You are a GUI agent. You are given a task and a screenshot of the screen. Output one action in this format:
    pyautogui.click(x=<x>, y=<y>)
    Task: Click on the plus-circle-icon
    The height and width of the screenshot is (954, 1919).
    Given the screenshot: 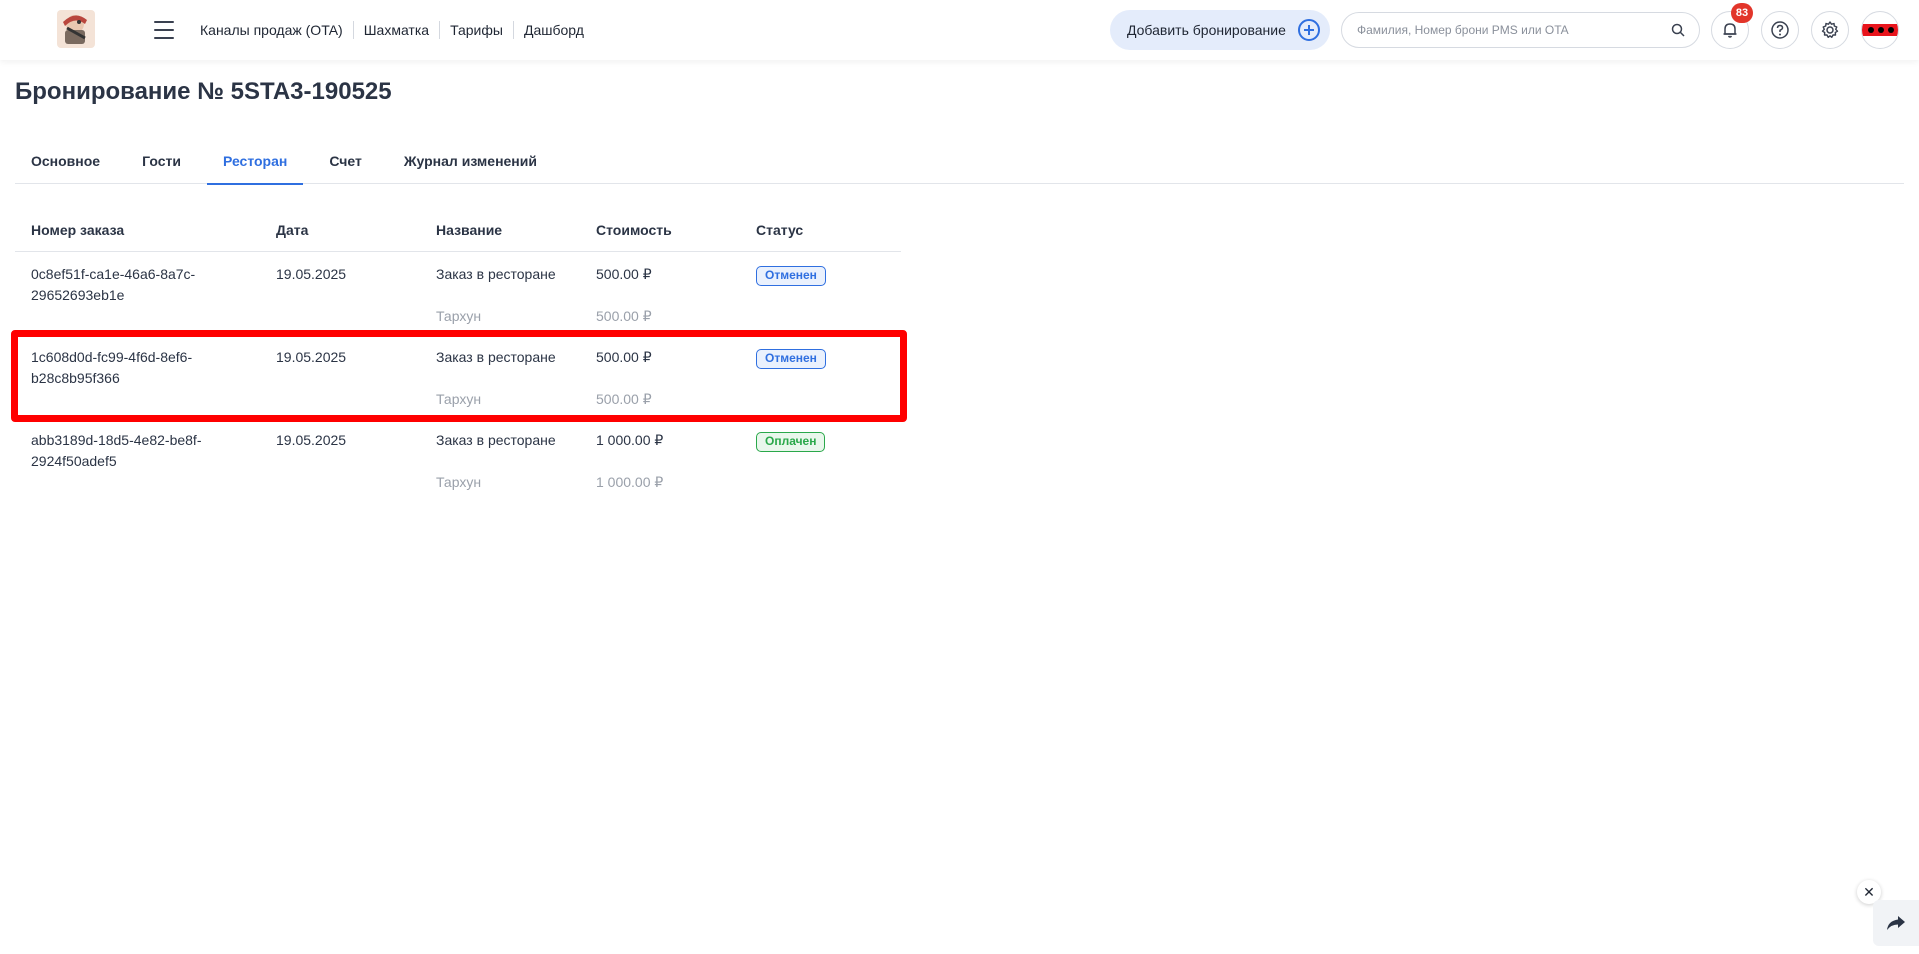 What is the action you would take?
    pyautogui.click(x=1309, y=30)
    